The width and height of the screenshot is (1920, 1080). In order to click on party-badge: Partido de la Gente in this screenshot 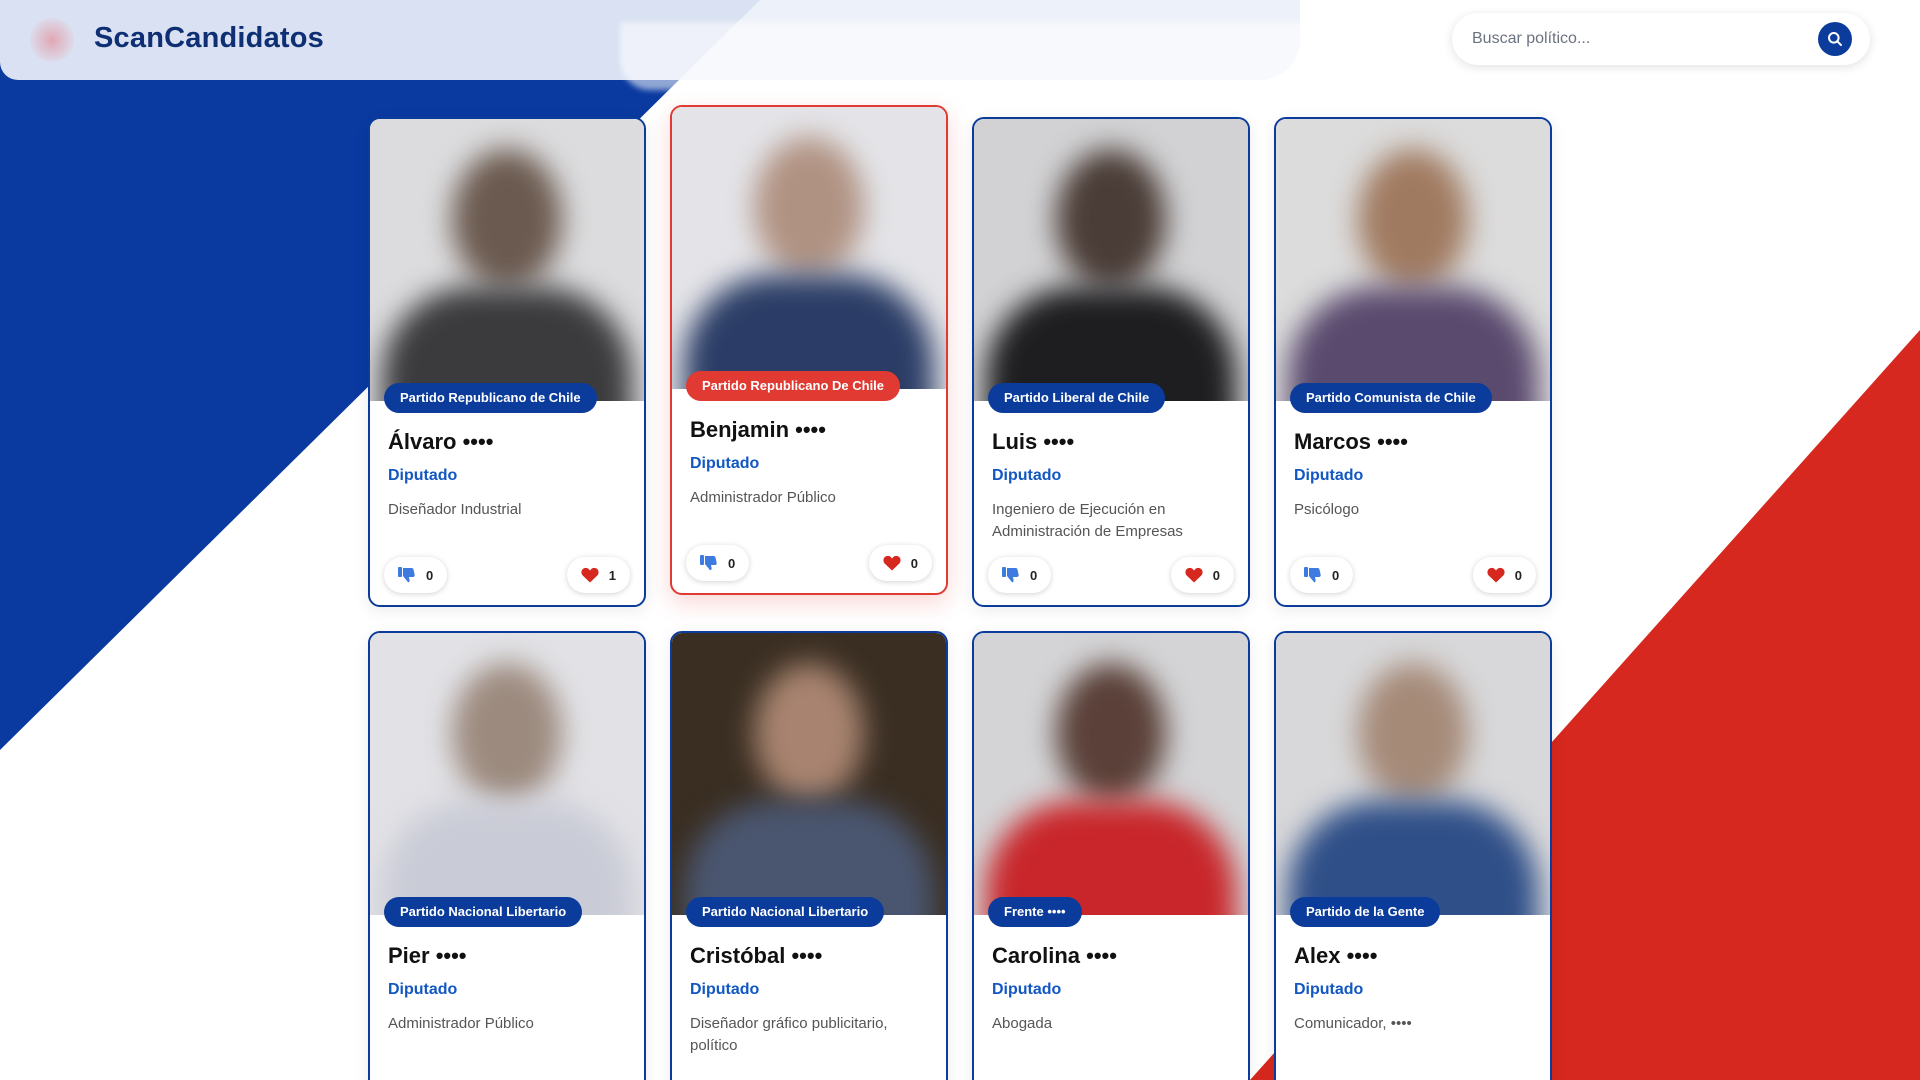, I will do `click(1365, 912)`.